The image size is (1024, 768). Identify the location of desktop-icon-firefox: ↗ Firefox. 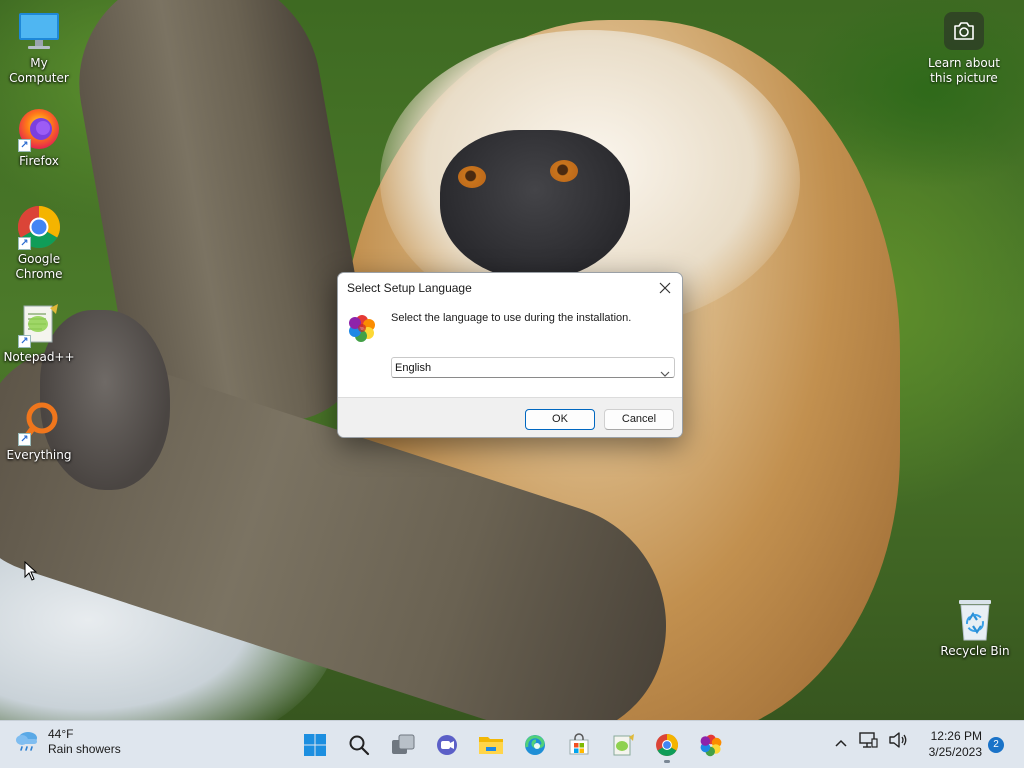
(39, 137).